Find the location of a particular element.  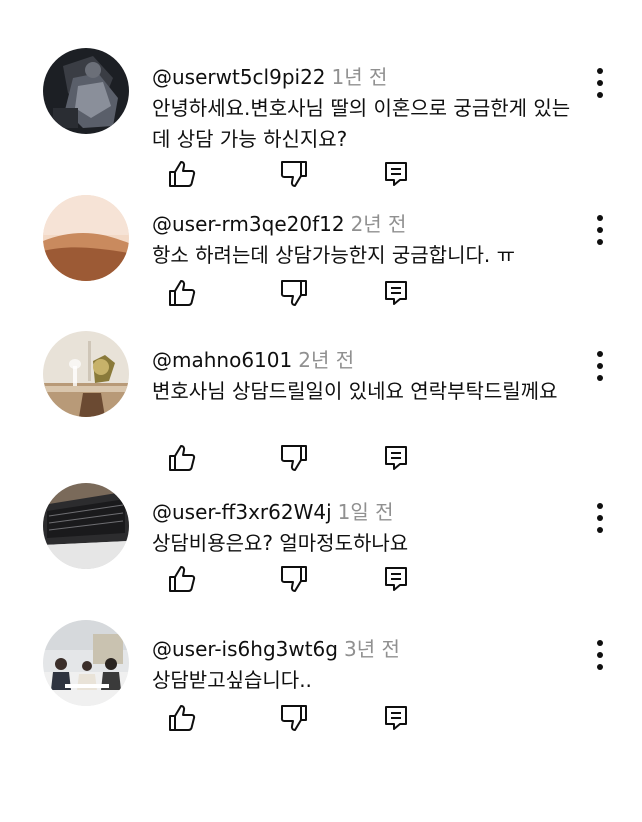

comment-text: 변호사님 상담드릴일이 있네요 연락부탁드릴께요 is located at coordinates (355, 391).